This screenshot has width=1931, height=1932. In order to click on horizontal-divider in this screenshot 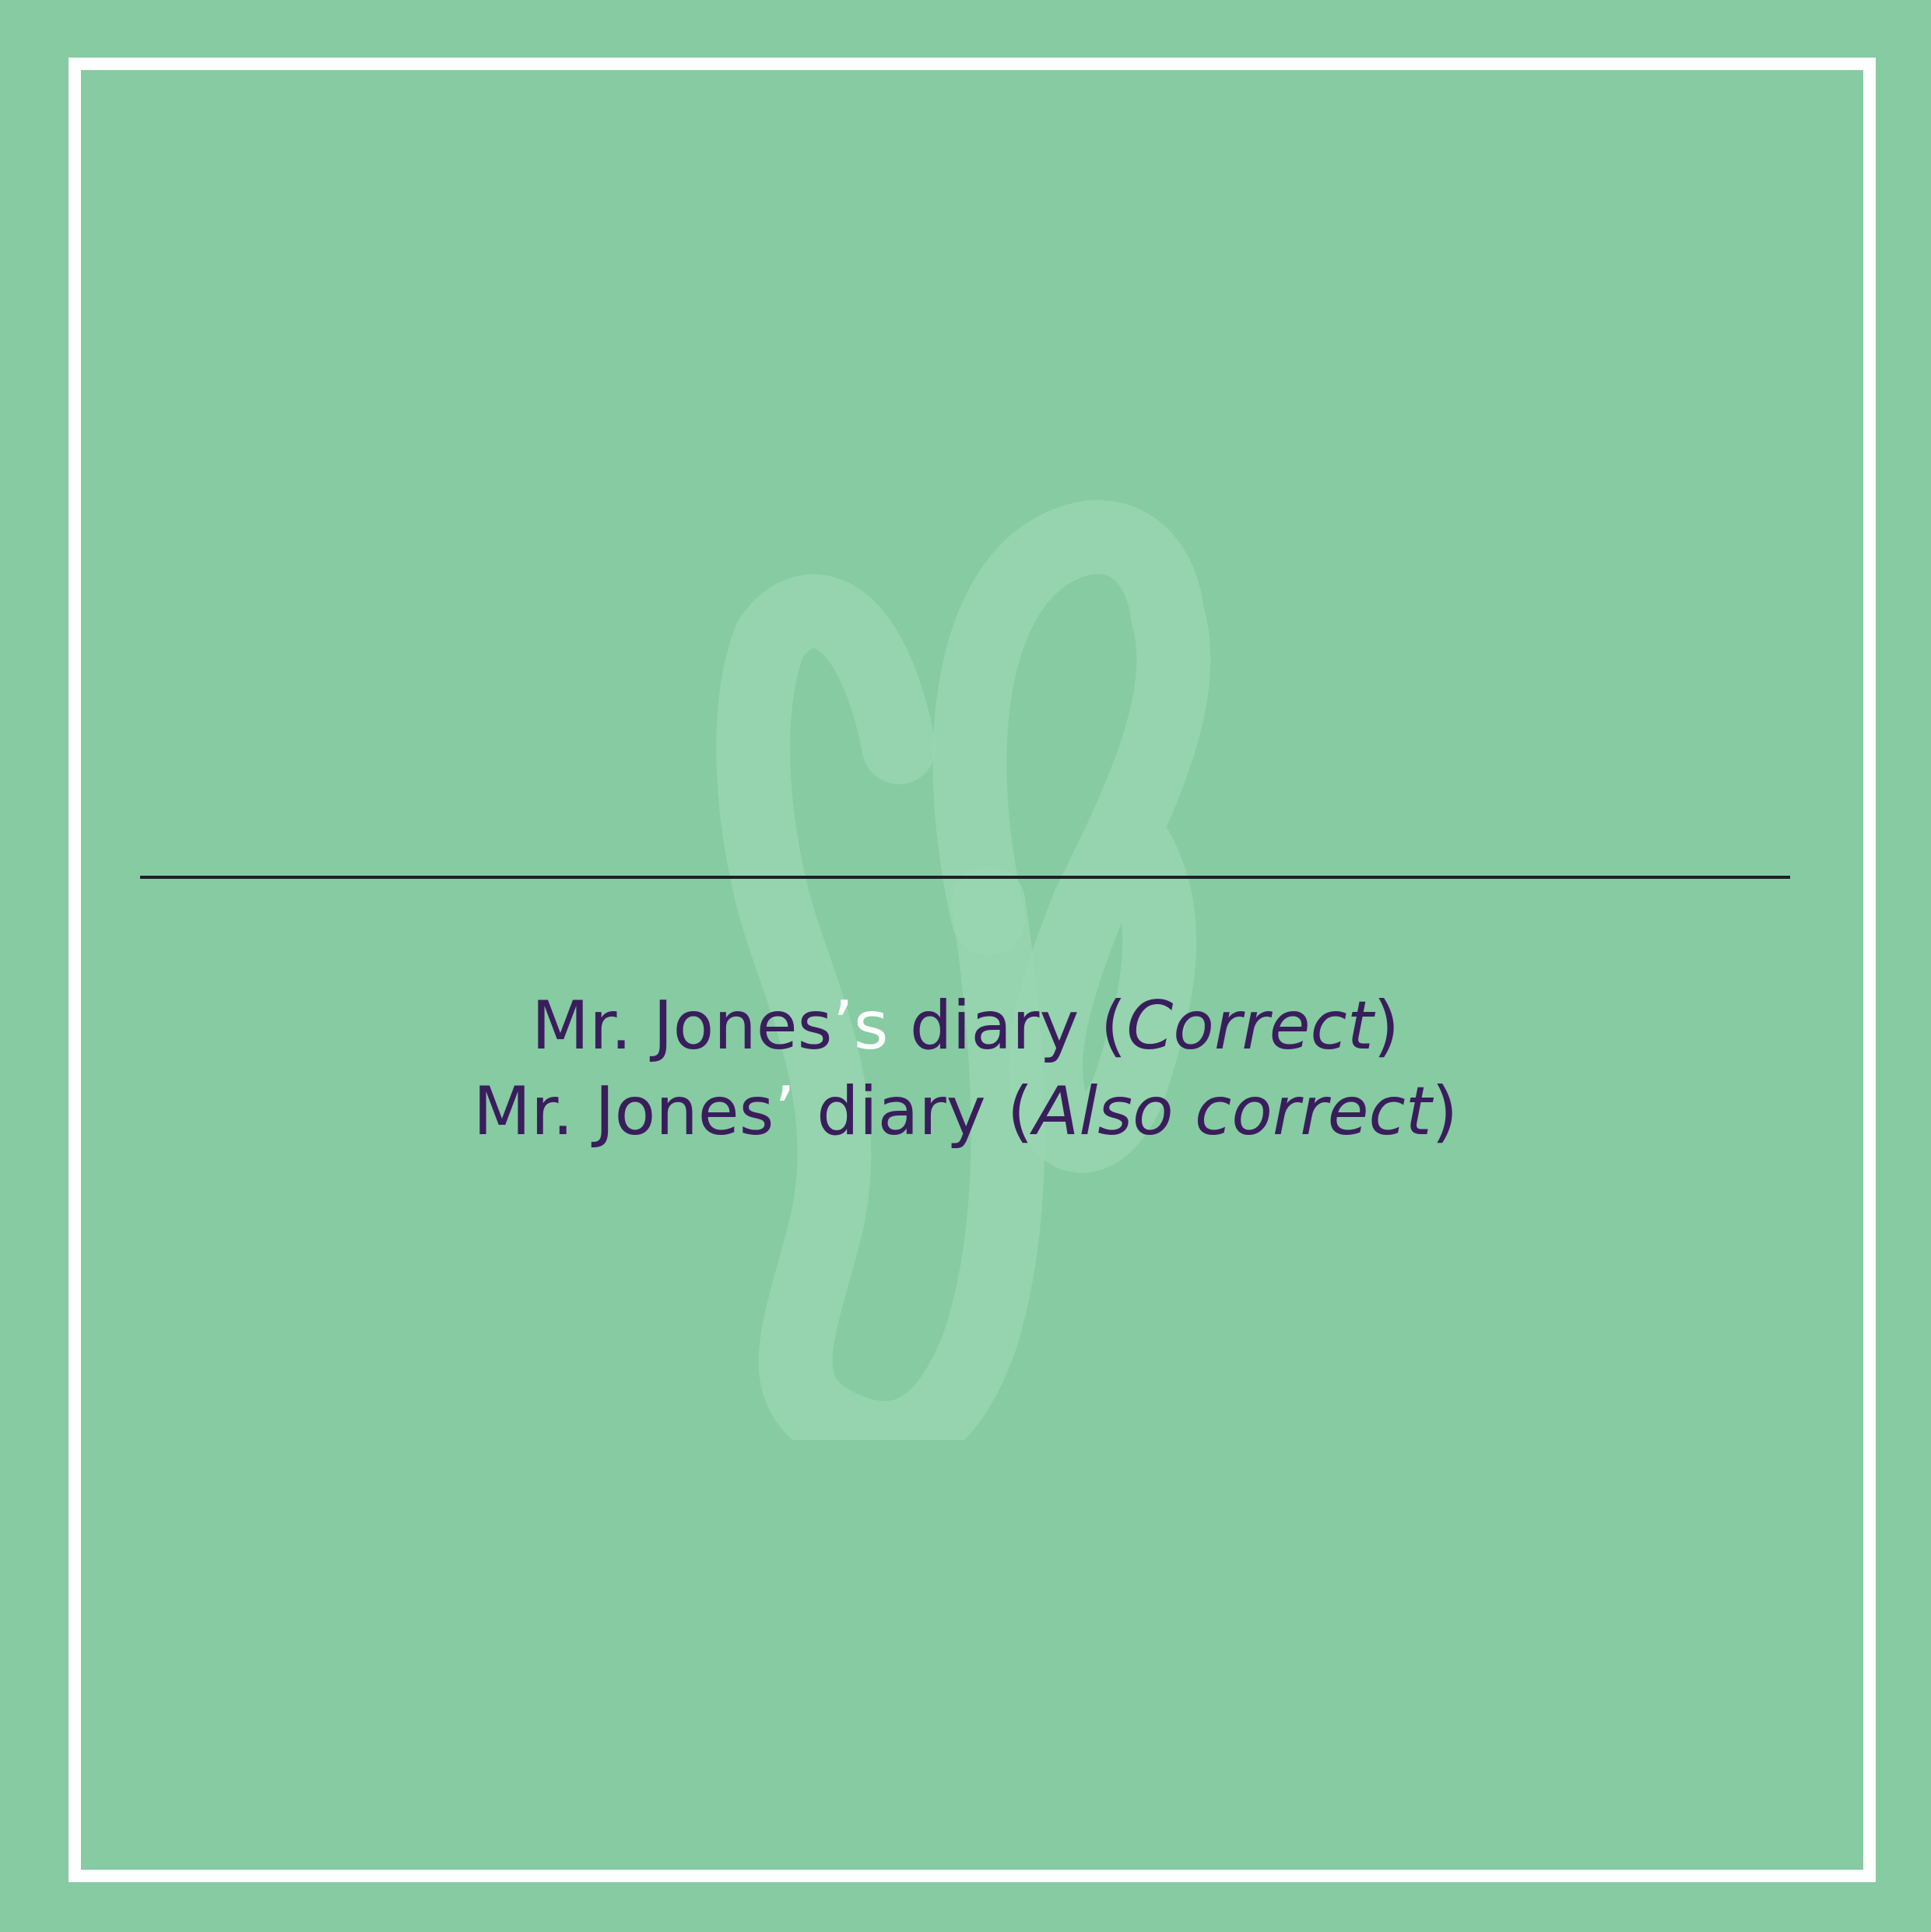, I will do `click(965, 877)`.